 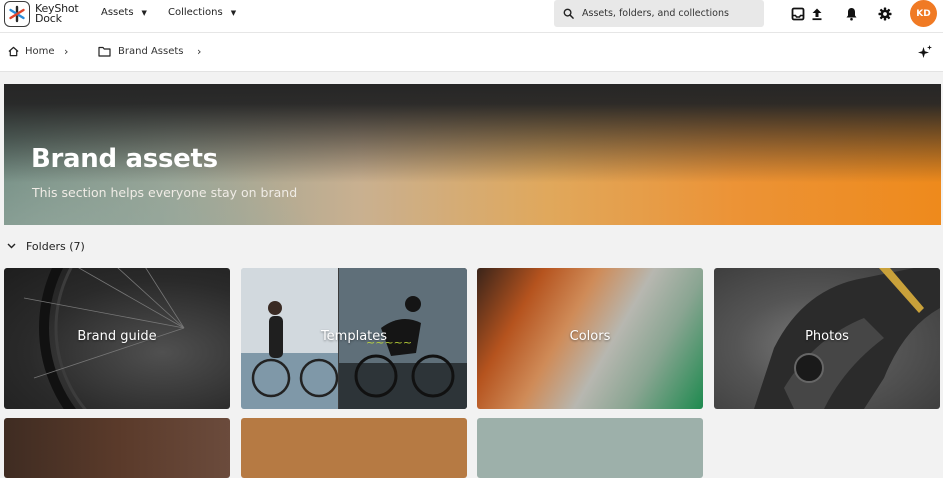 I want to click on search-icon, so click(x=568, y=13).